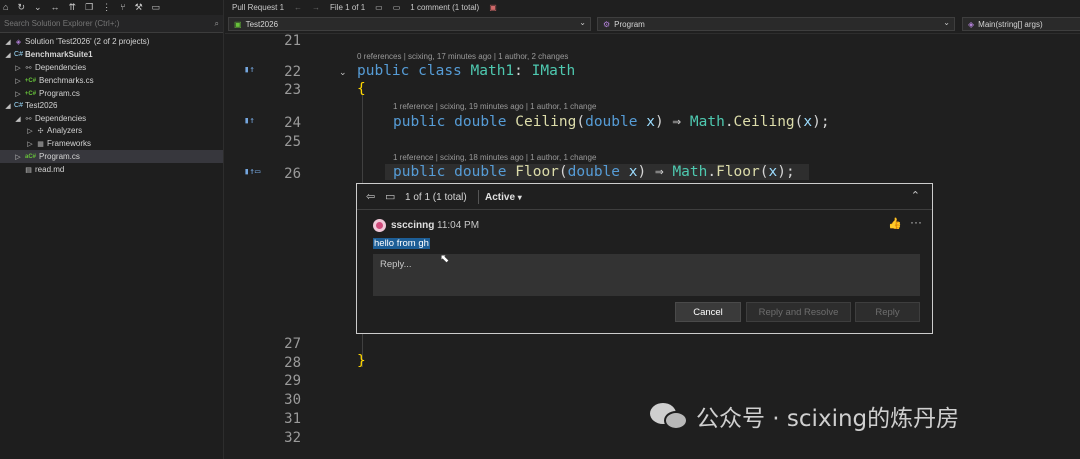  I want to click on chevron-up-icon: ⌃, so click(915, 195).